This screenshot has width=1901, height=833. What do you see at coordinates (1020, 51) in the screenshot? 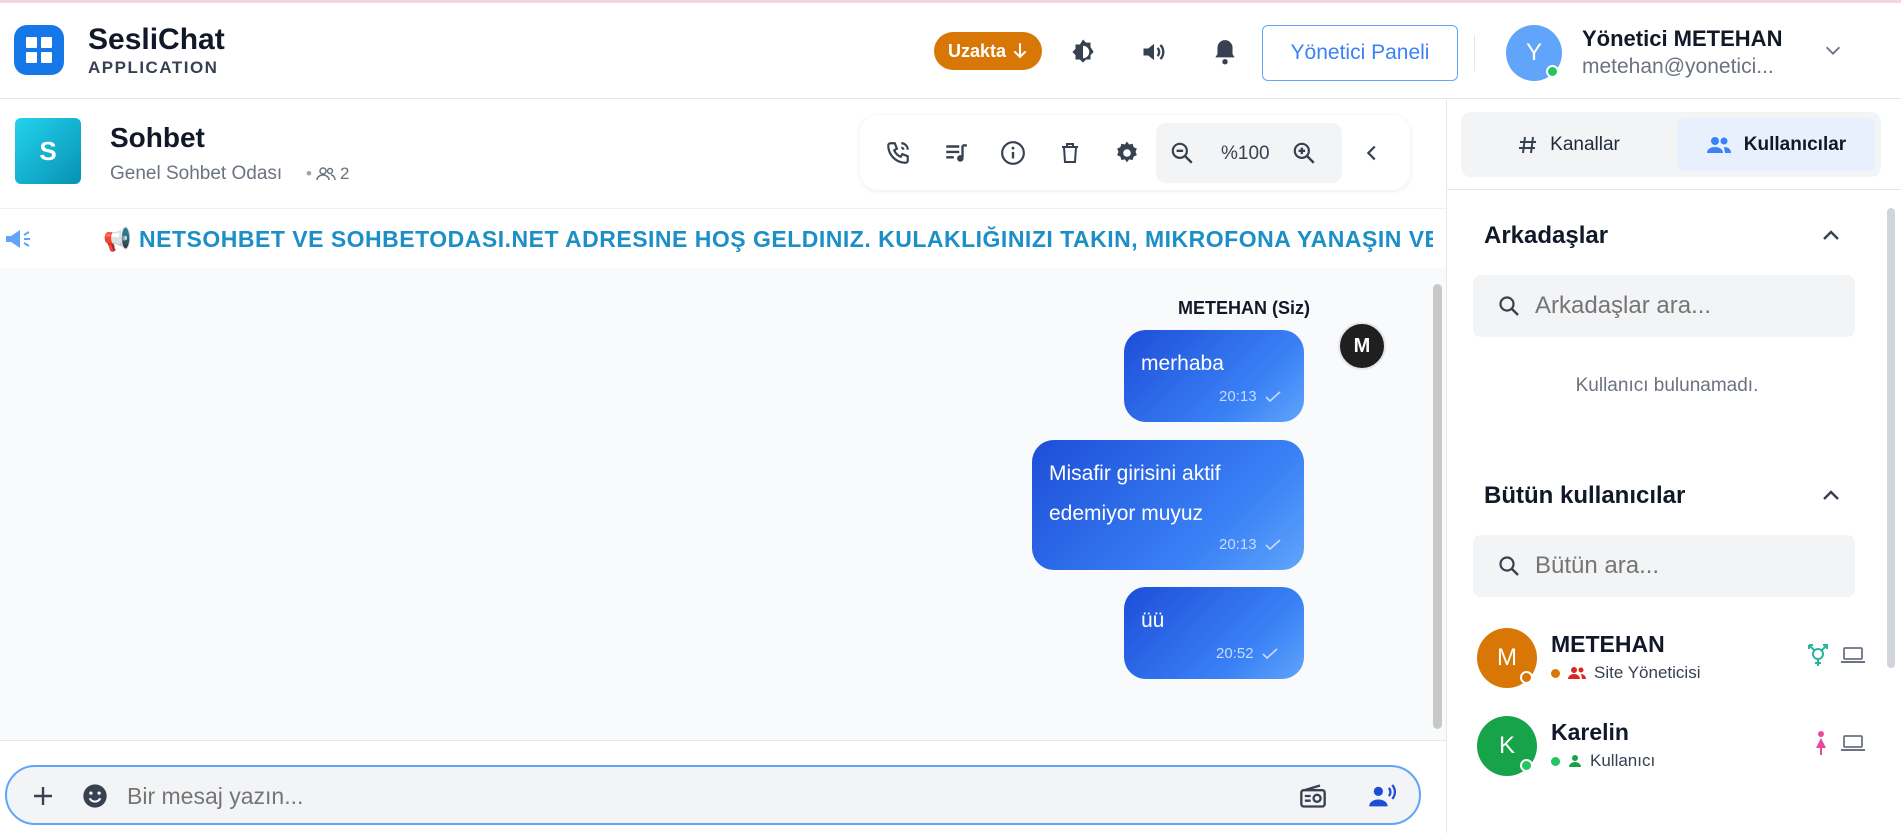
I see `arrow-down-icon` at bounding box center [1020, 51].